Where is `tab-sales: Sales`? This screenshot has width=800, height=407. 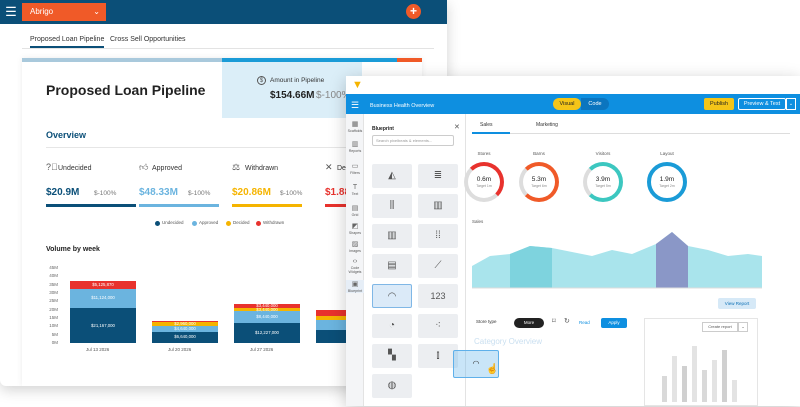 tab-sales: Sales is located at coordinates (486, 125).